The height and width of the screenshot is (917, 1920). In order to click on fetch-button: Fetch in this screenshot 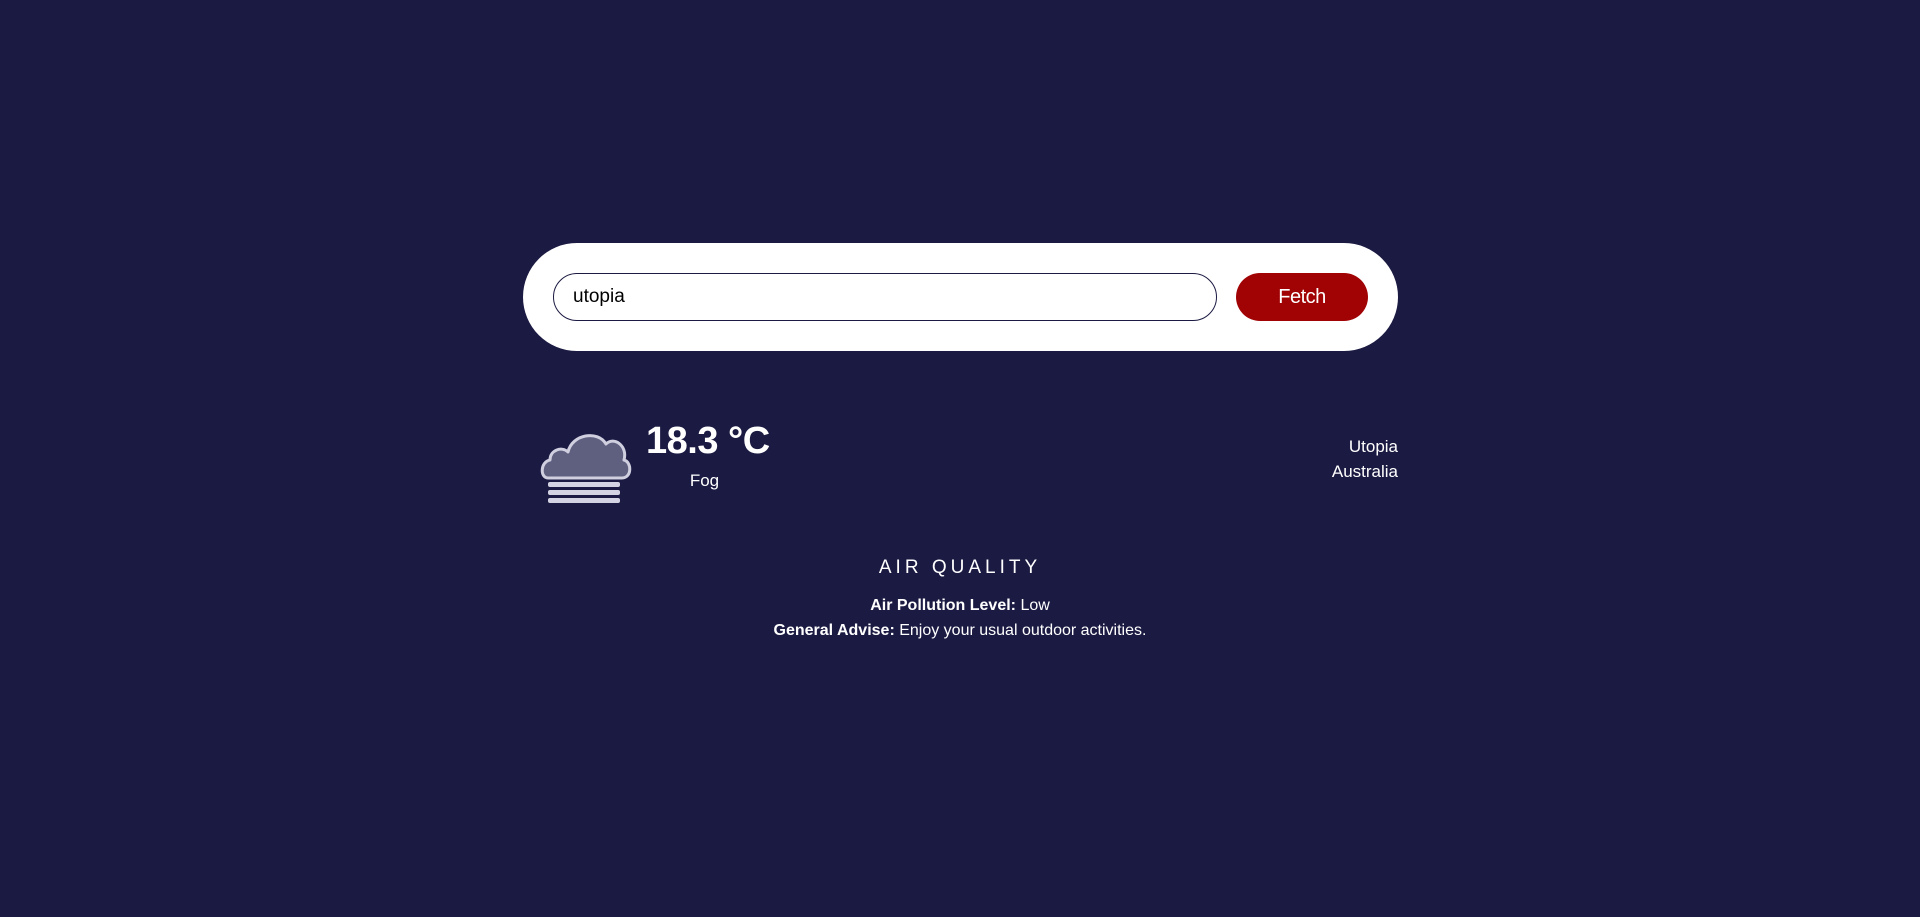, I will do `click(1302, 297)`.